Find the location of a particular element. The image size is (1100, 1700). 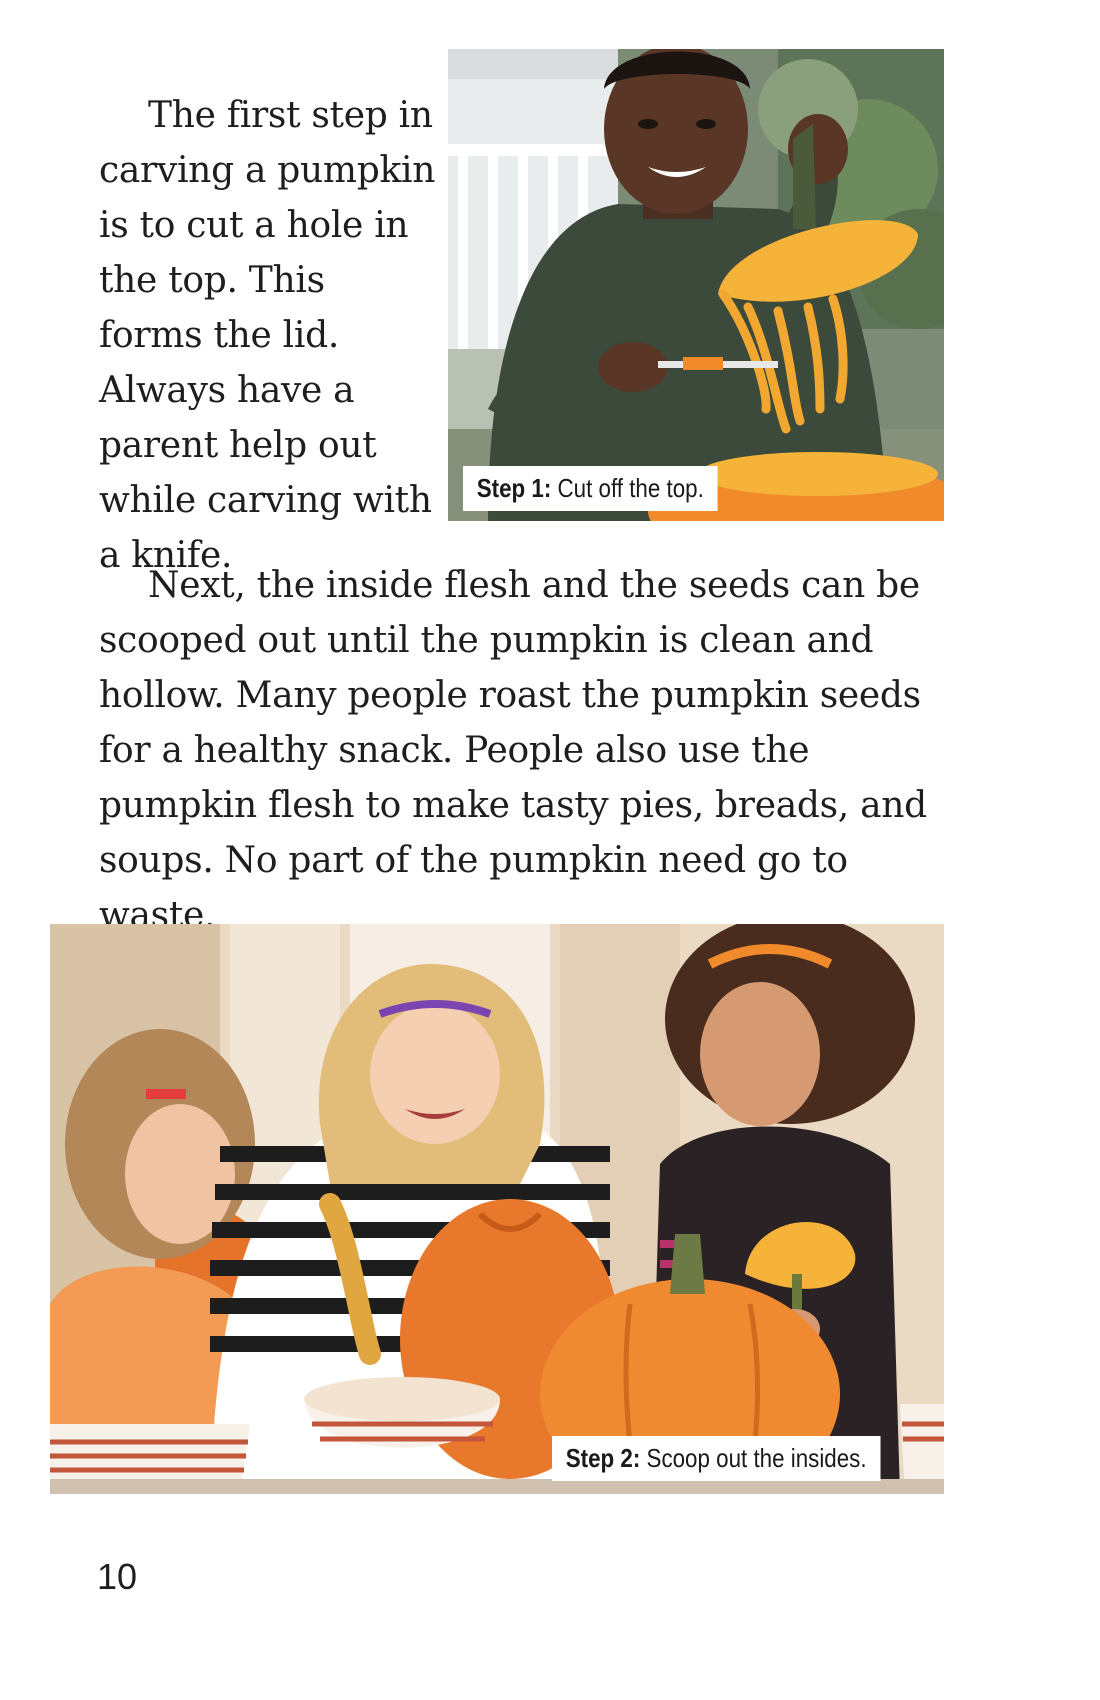

photo-caption-step-two: Step 2: Scoop out the insides. is located at coordinates (716, 1458).